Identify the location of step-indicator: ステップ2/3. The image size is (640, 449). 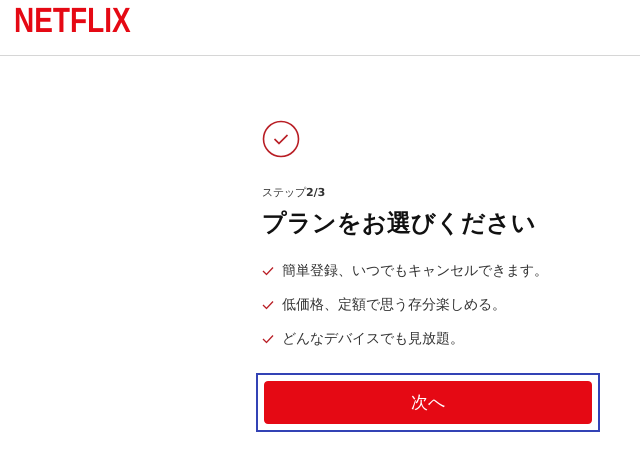
(294, 192).